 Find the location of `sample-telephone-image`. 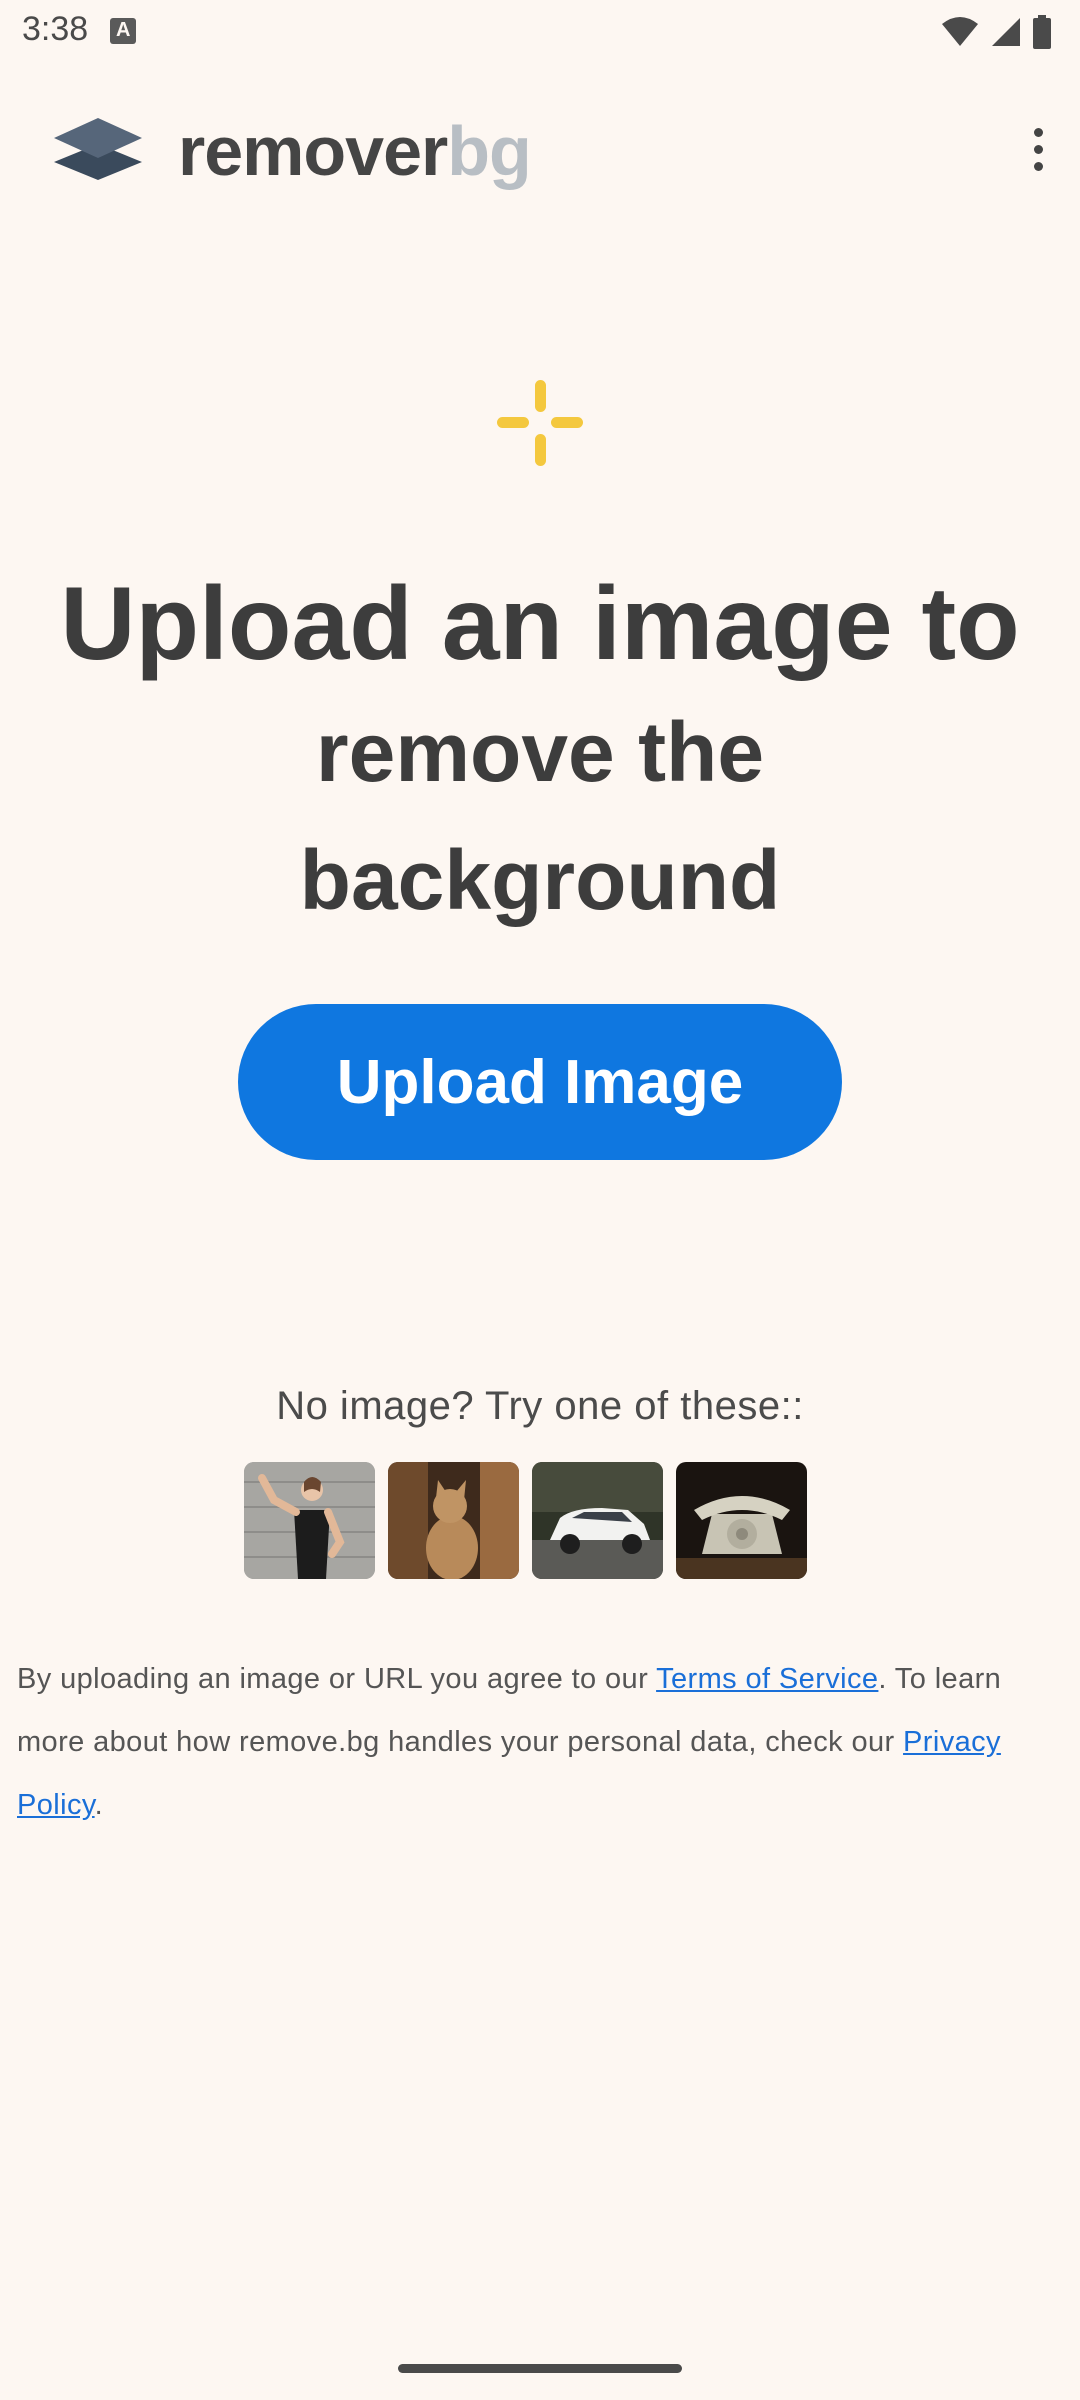

sample-telephone-image is located at coordinates (741, 1520).